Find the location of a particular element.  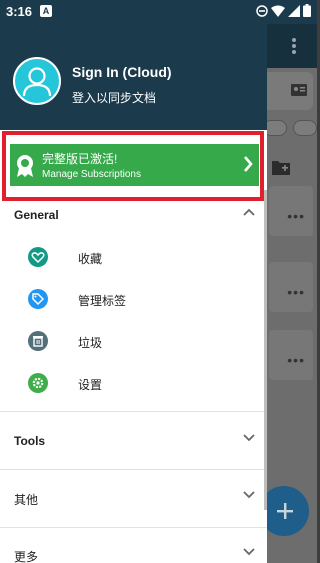

add-folder-icon is located at coordinates (281, 168).